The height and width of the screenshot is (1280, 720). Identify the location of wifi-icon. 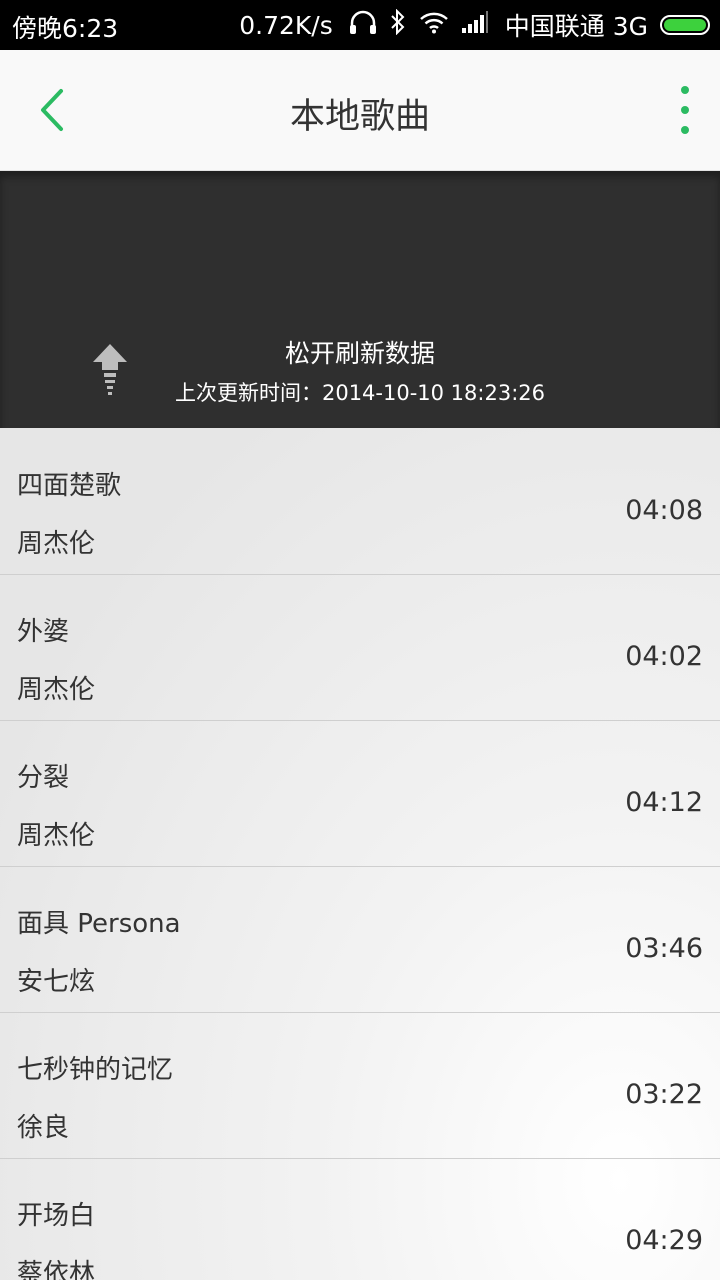
(434, 25).